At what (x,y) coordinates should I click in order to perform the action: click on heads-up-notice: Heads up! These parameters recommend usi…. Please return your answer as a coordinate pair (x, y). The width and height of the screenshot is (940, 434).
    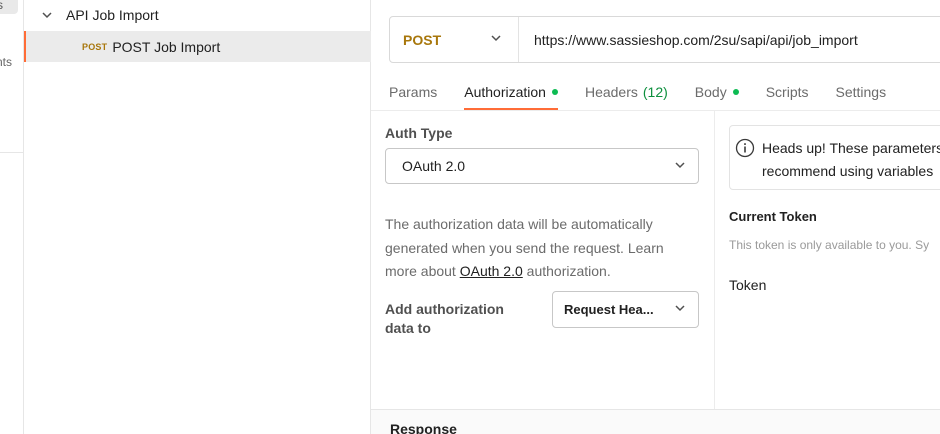
    Looking at the image, I should click on (834, 157).